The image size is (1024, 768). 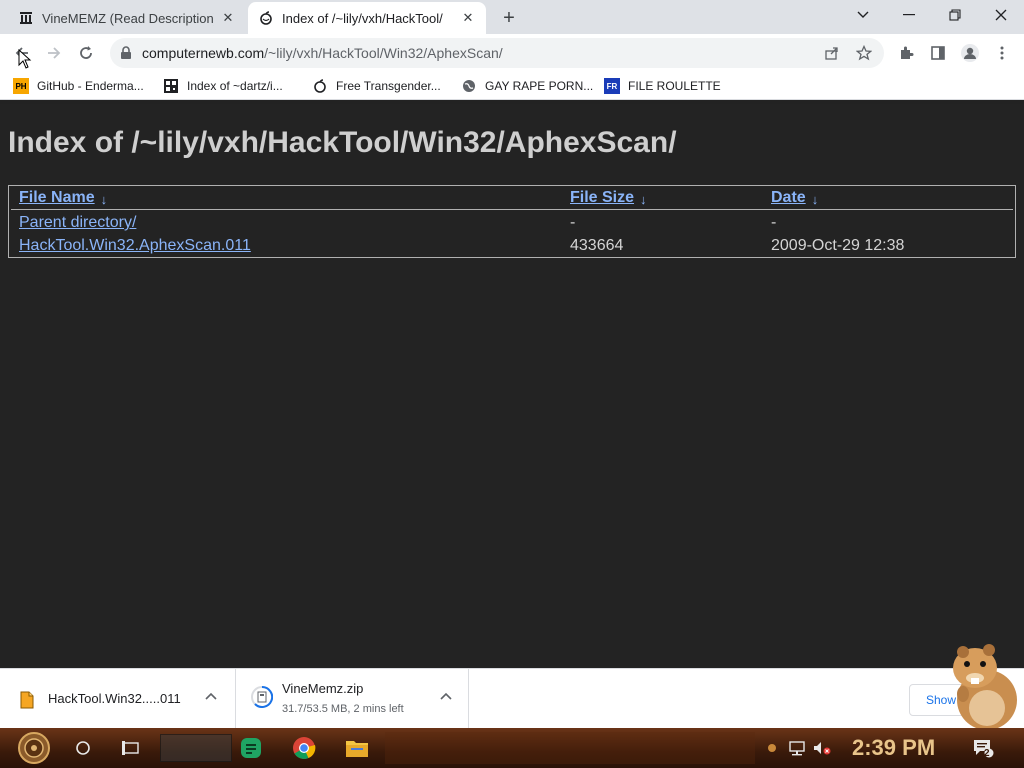 I want to click on header-divider, so click(x=512, y=209).